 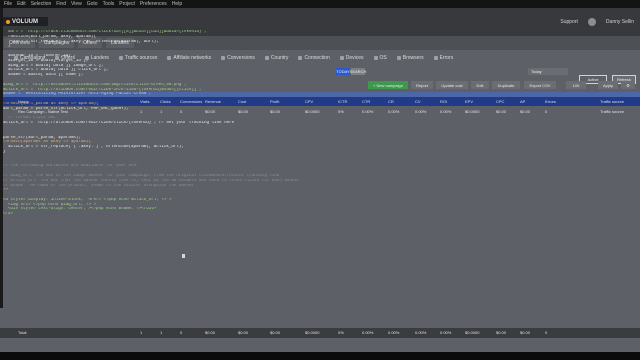 I want to click on code-line: </a>, so click(x=321, y=214).